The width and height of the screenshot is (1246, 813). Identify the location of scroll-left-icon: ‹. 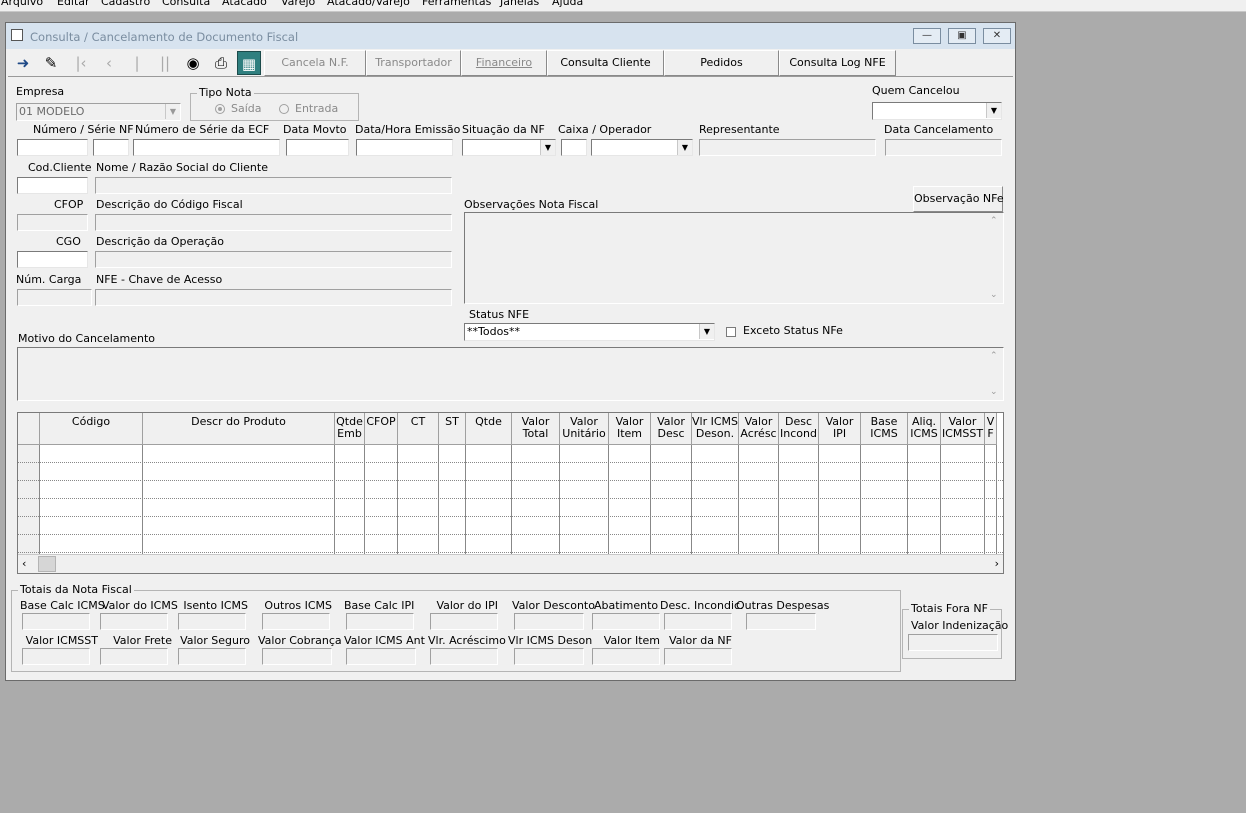
(24, 563).